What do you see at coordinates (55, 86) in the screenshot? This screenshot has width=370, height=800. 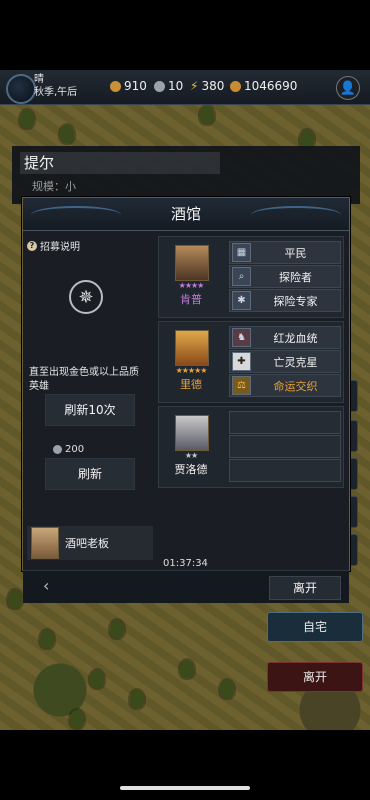 I see `weather-info: 晴 秋季,午后` at bounding box center [55, 86].